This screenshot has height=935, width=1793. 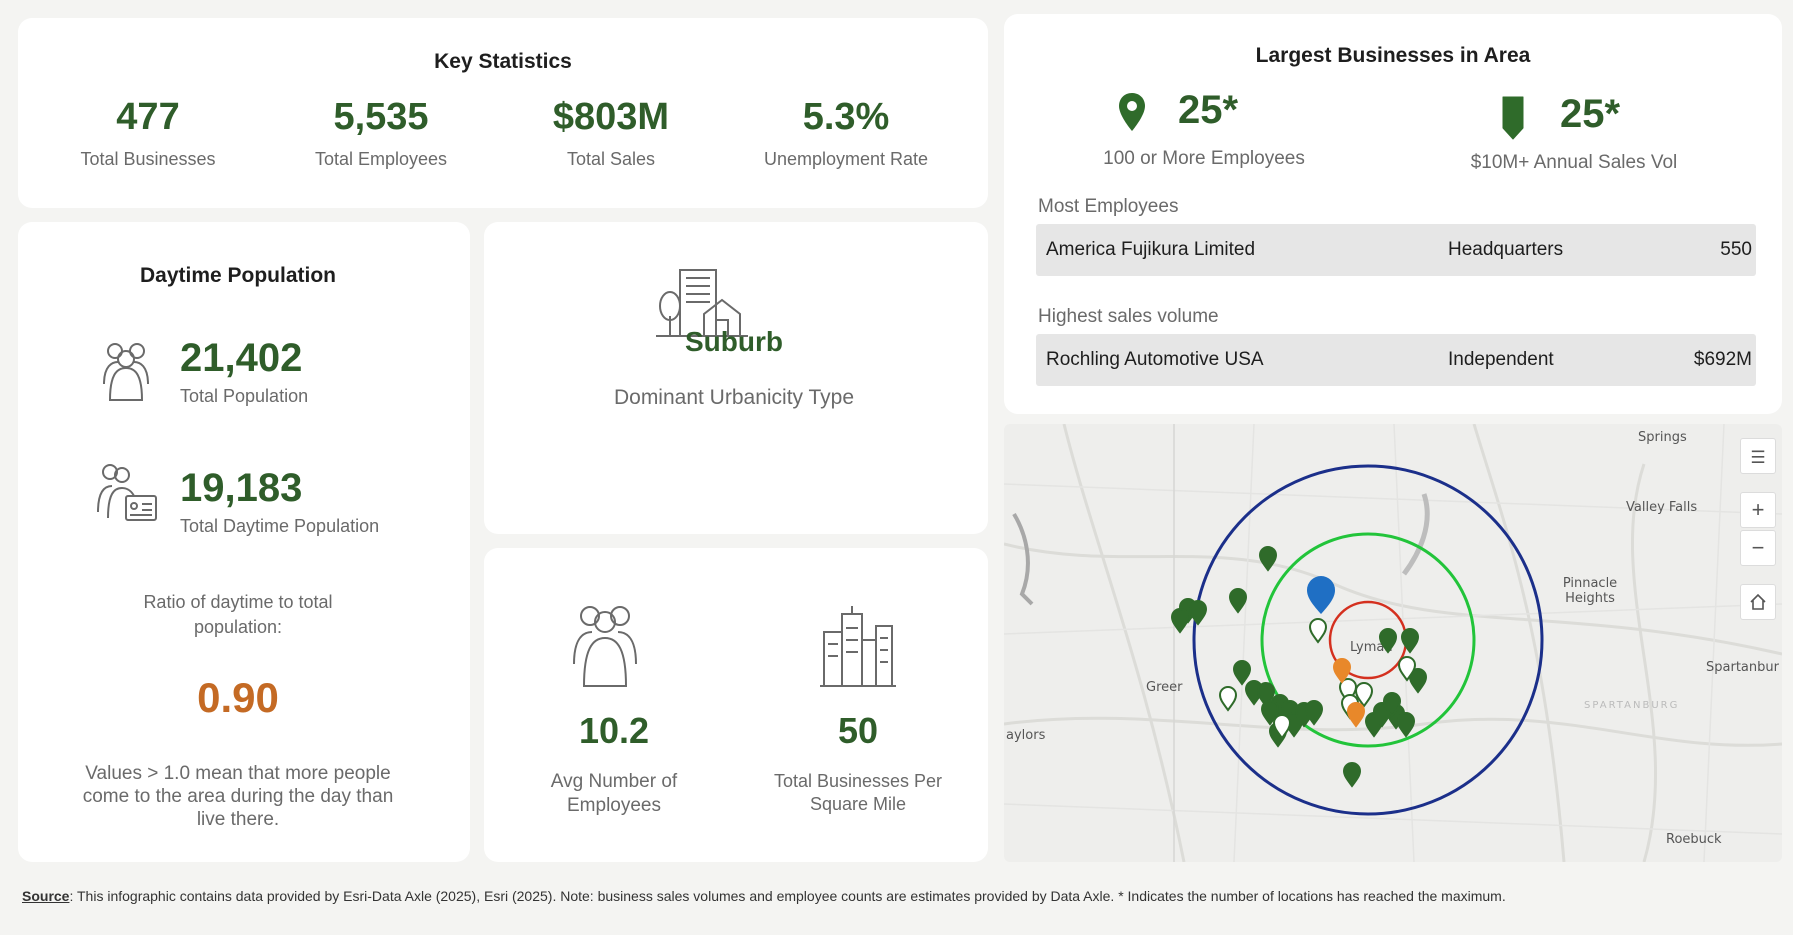 I want to click on ratio-value: 0.90, so click(x=238, y=697).